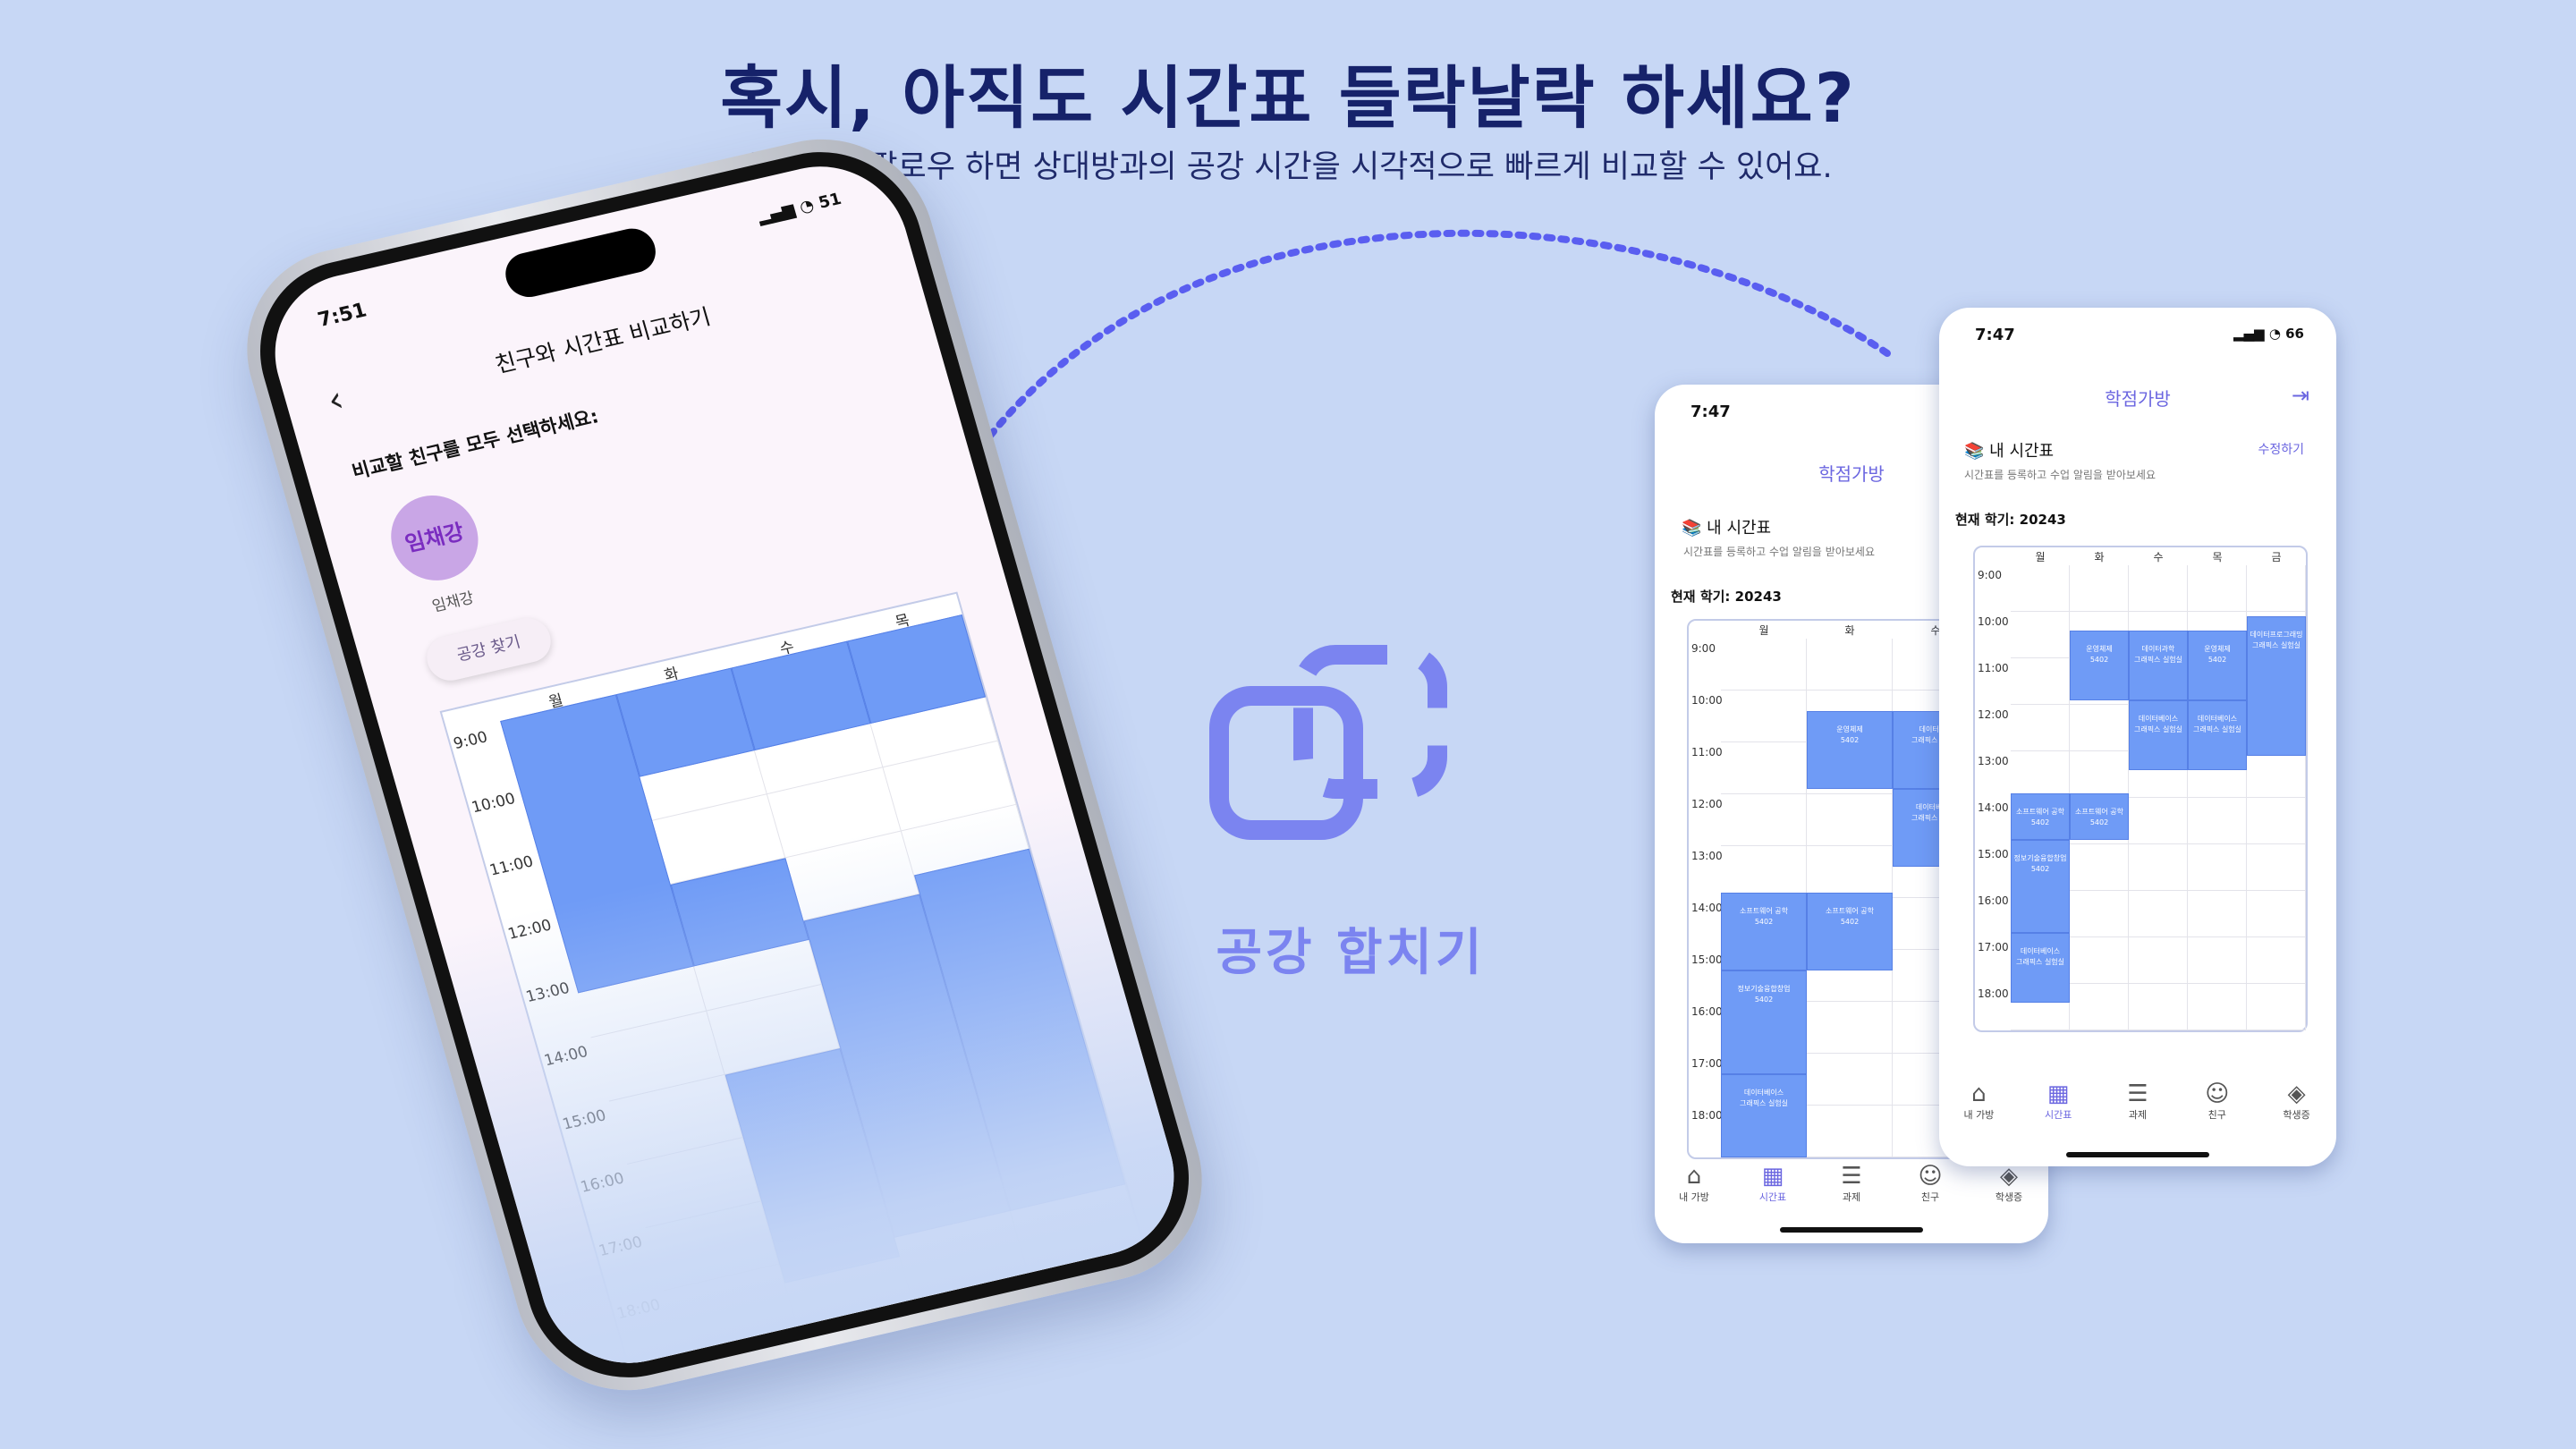 Image resolution: width=2576 pixels, height=1449 pixels. I want to click on merge-frames-icon, so click(1328, 742).